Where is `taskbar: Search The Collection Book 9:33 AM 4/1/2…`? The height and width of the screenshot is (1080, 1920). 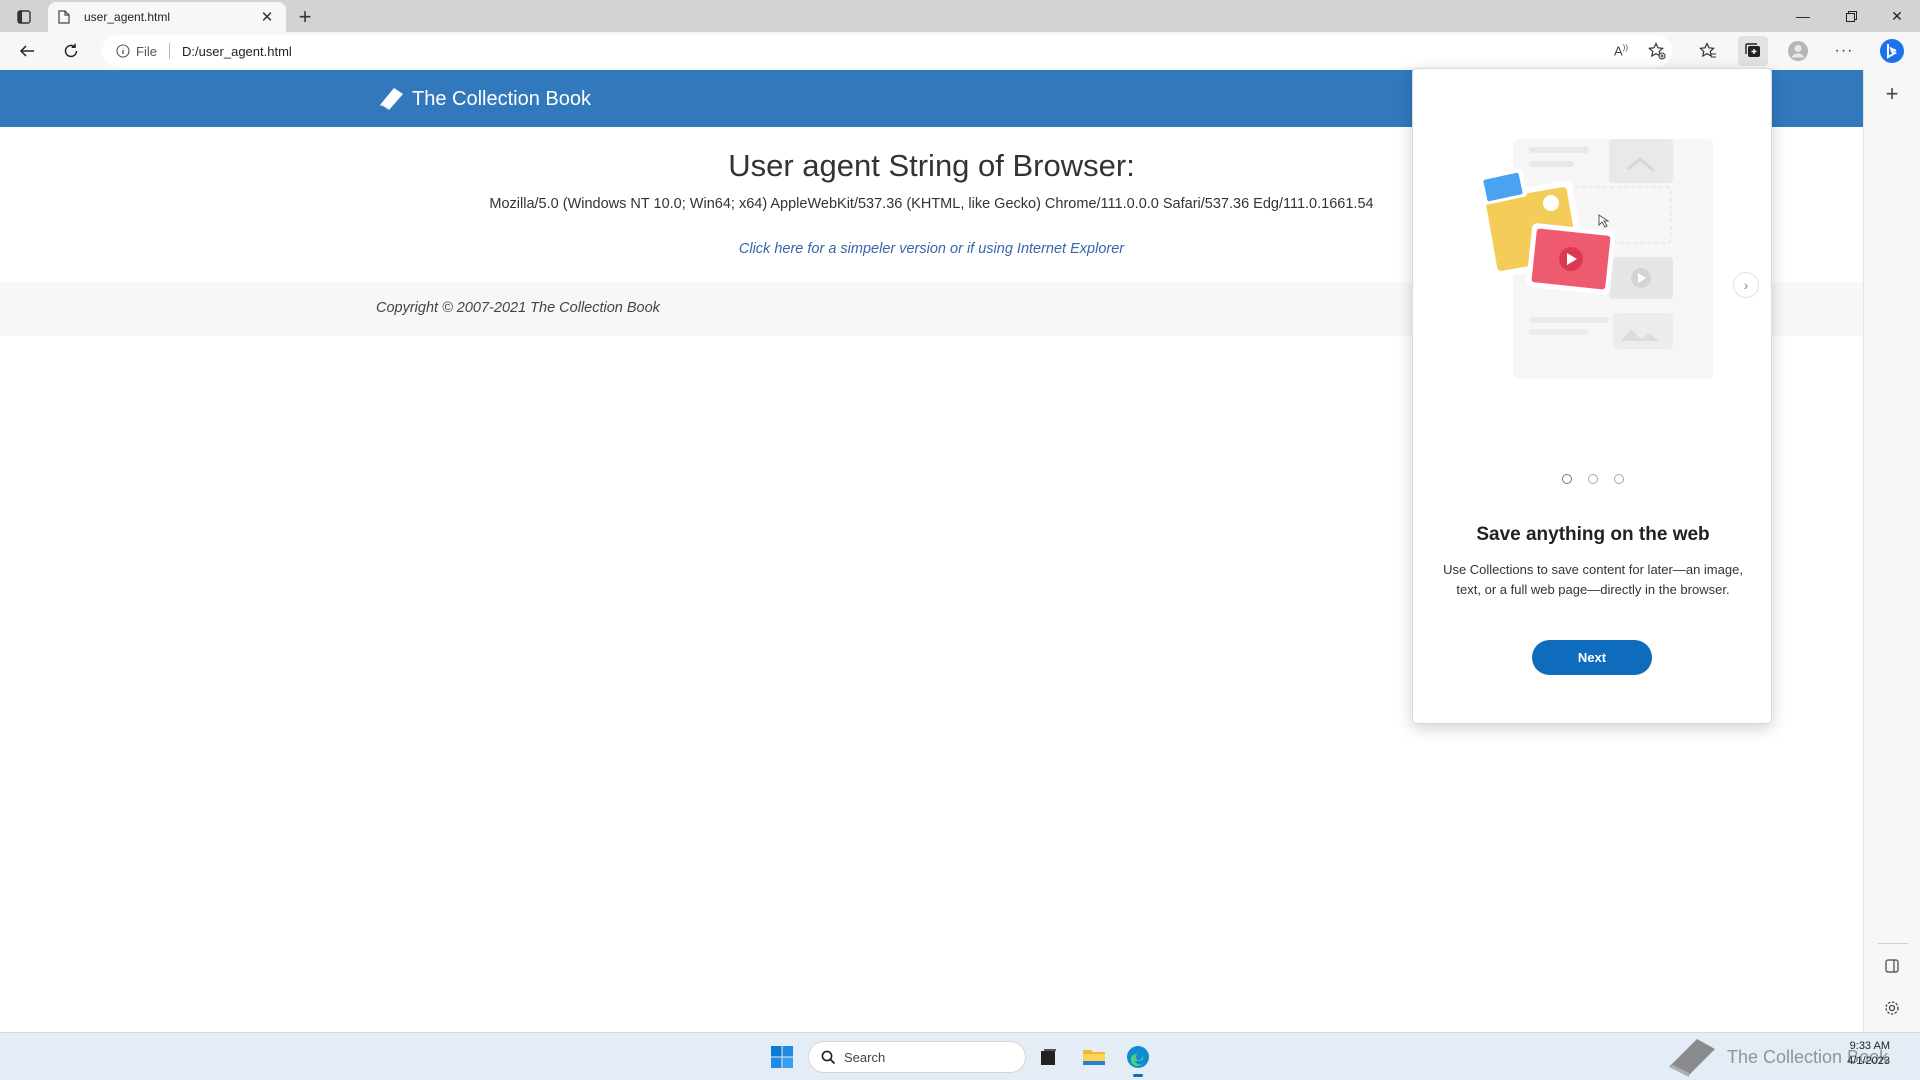
taskbar: Search The Collection Book 9:33 AM 4/1/2… is located at coordinates (960, 1056).